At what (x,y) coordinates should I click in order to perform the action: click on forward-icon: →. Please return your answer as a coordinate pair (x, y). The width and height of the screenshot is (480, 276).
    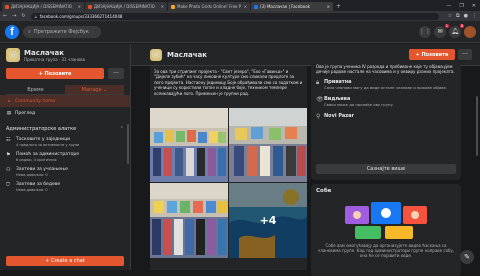
    Looking at the image, I should click on (14, 16).